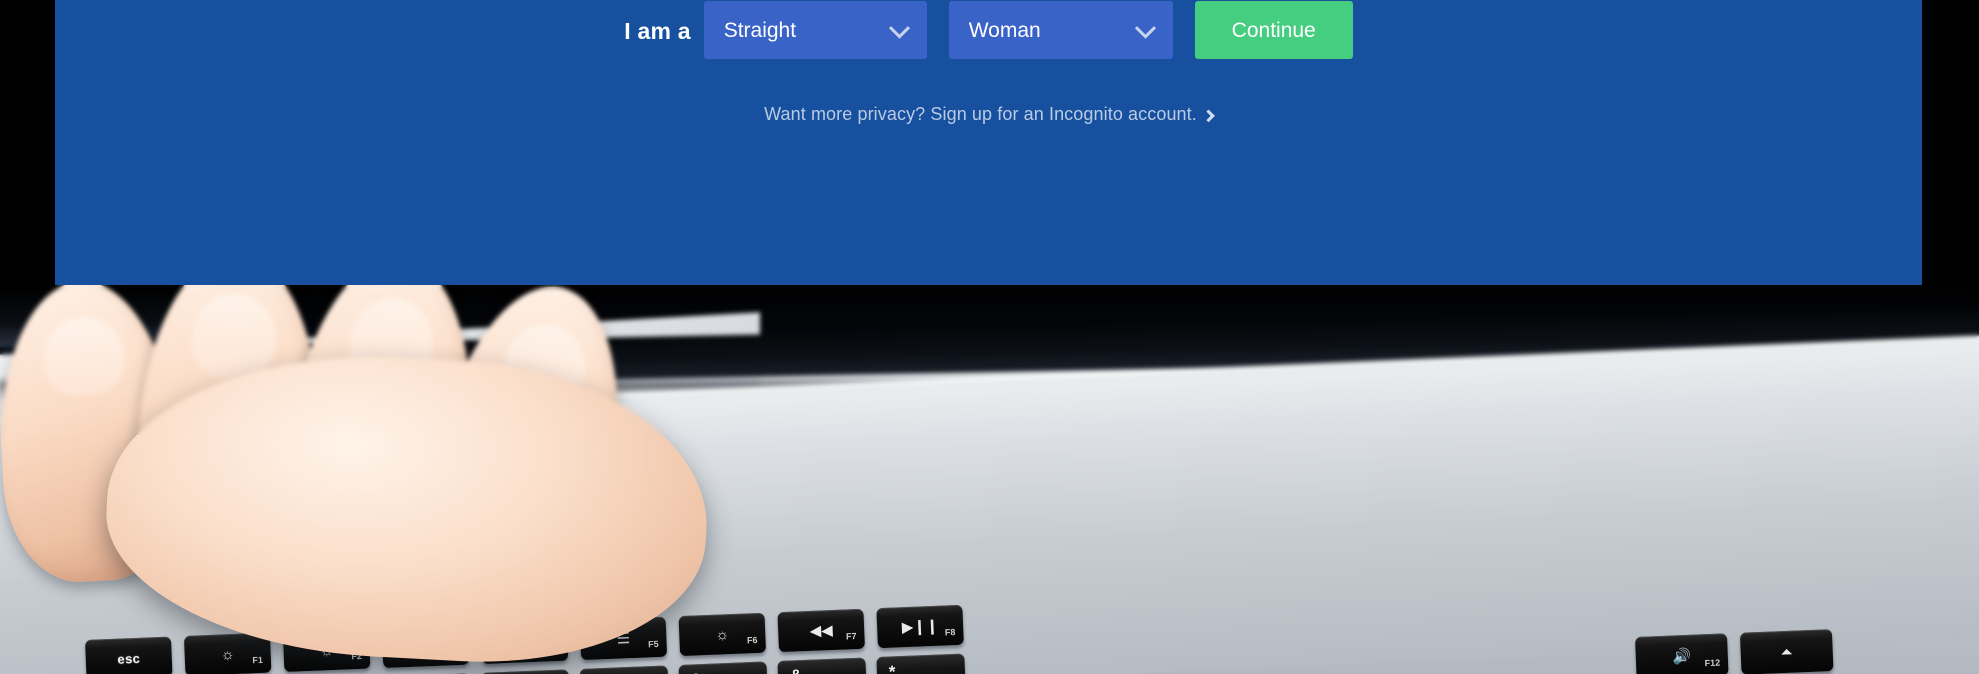 The height and width of the screenshot is (674, 1979). Describe the element at coordinates (1060, 30) in the screenshot. I see `gender-select: Woman` at that location.